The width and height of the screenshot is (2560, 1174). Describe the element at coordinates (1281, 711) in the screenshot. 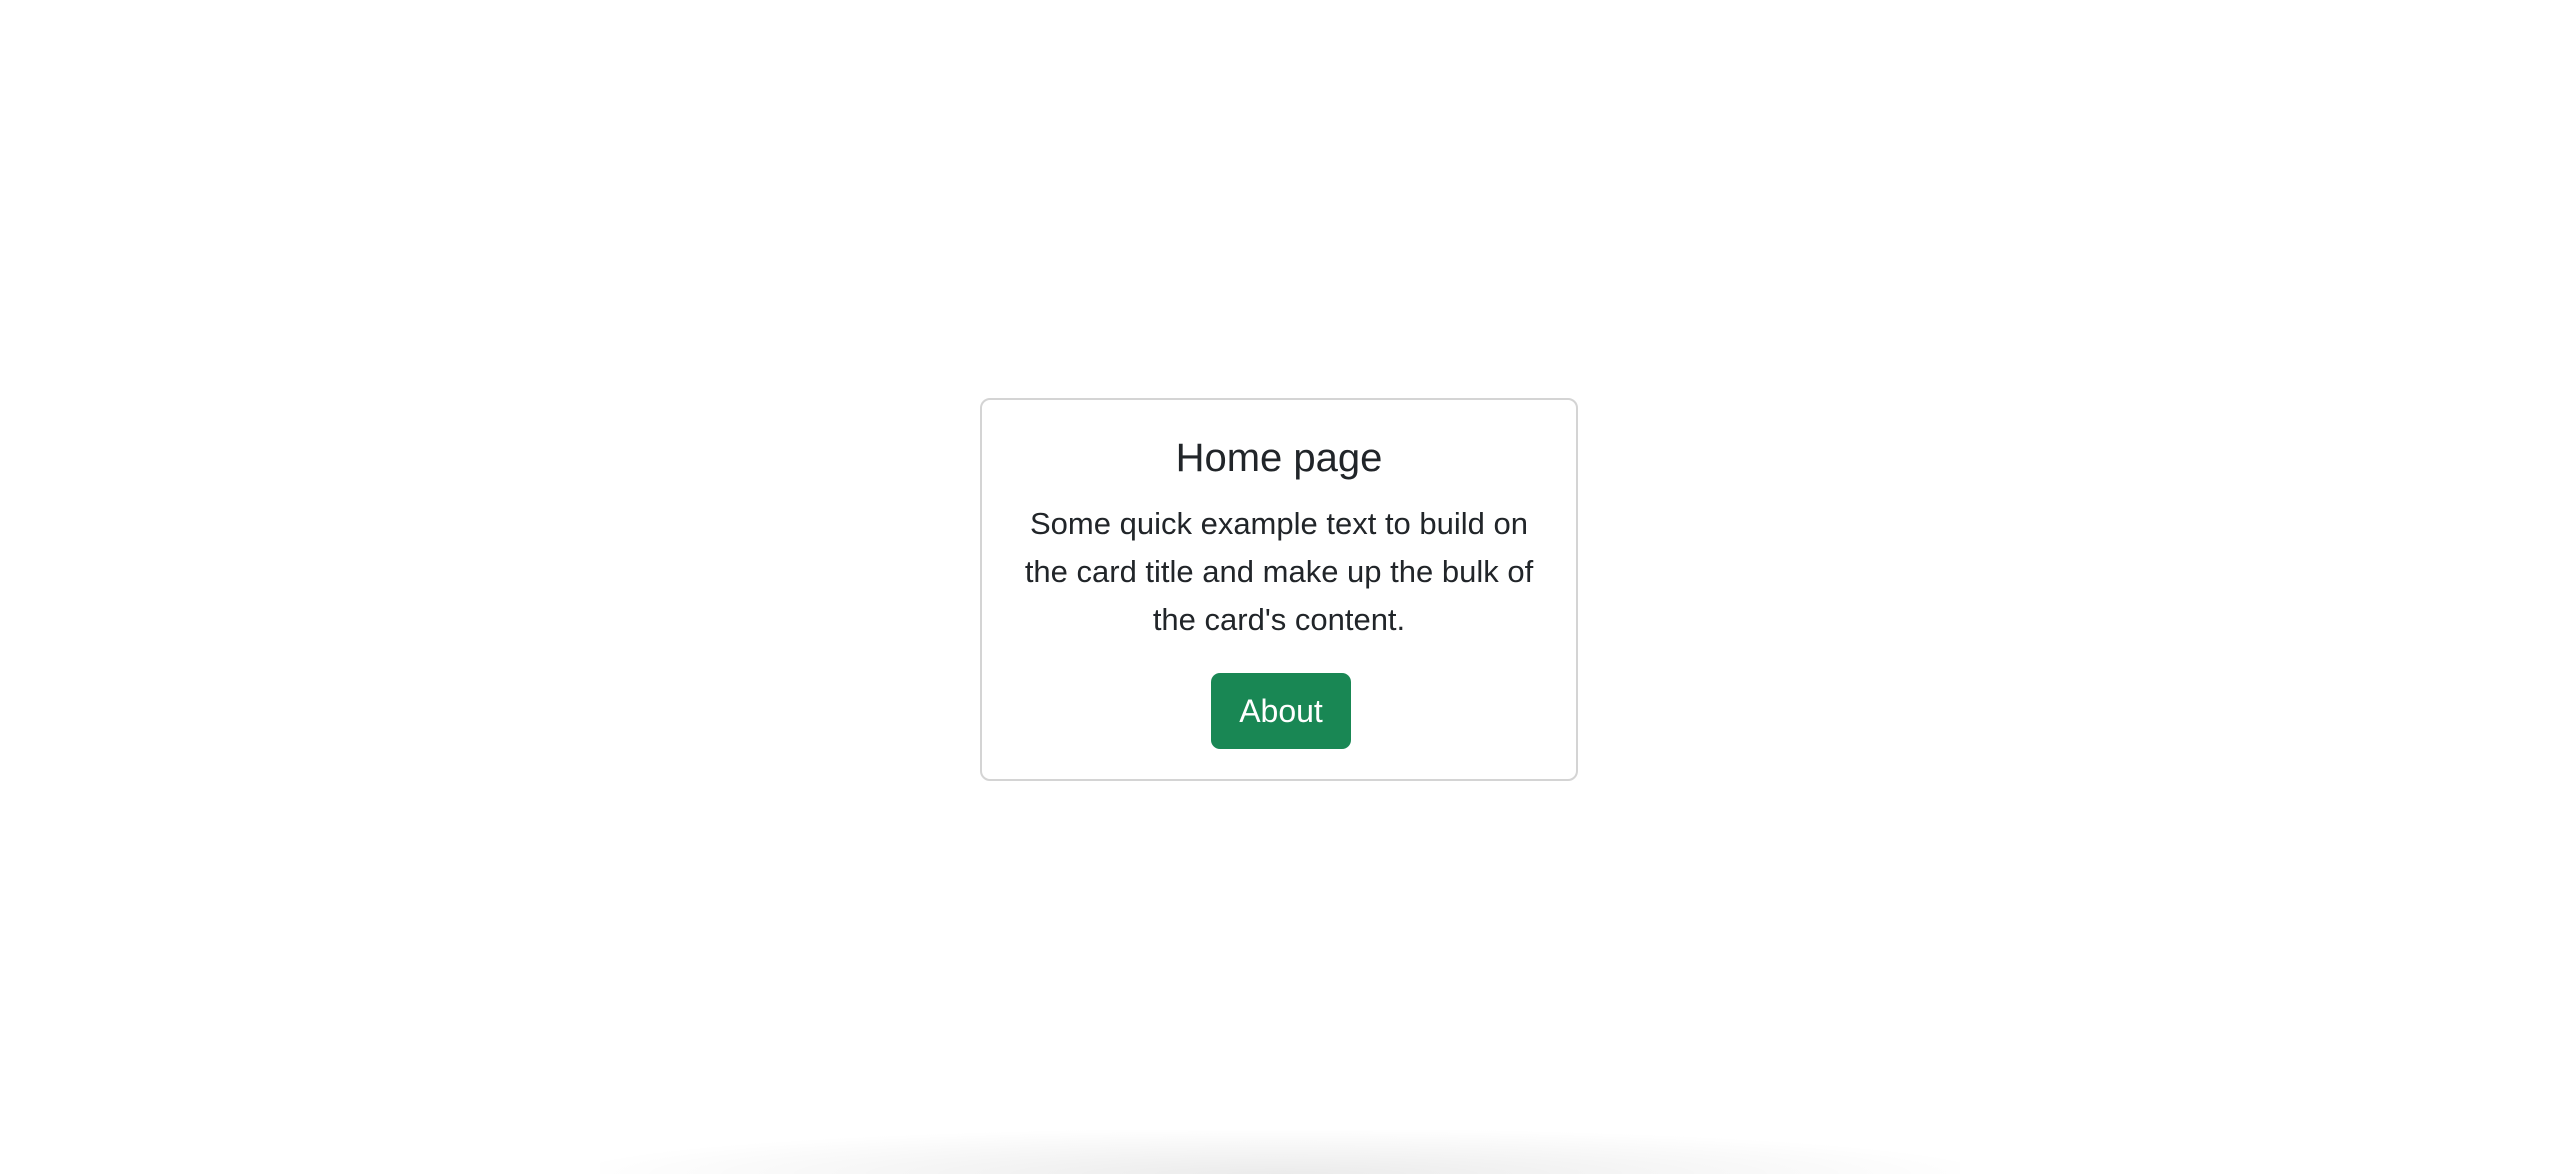

I see `about-button: About` at that location.